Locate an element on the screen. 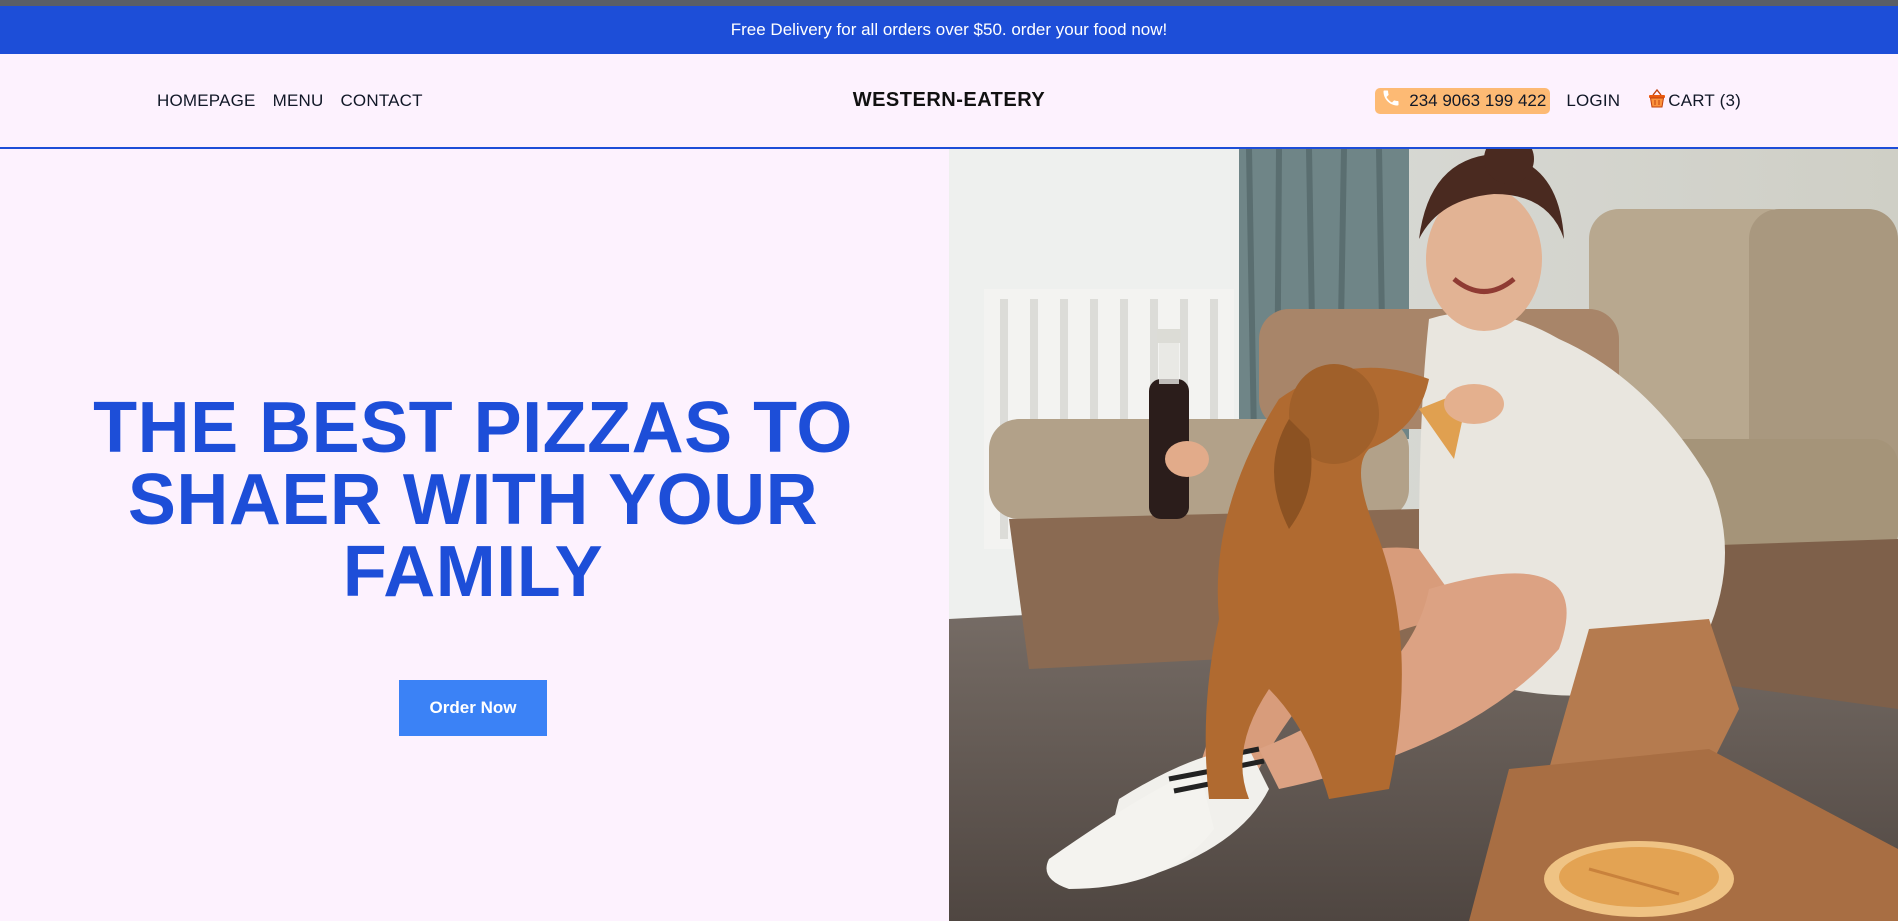  header-actions: 234 9063 199 422 LOGIN CART (3) is located at coordinates (1558, 100).